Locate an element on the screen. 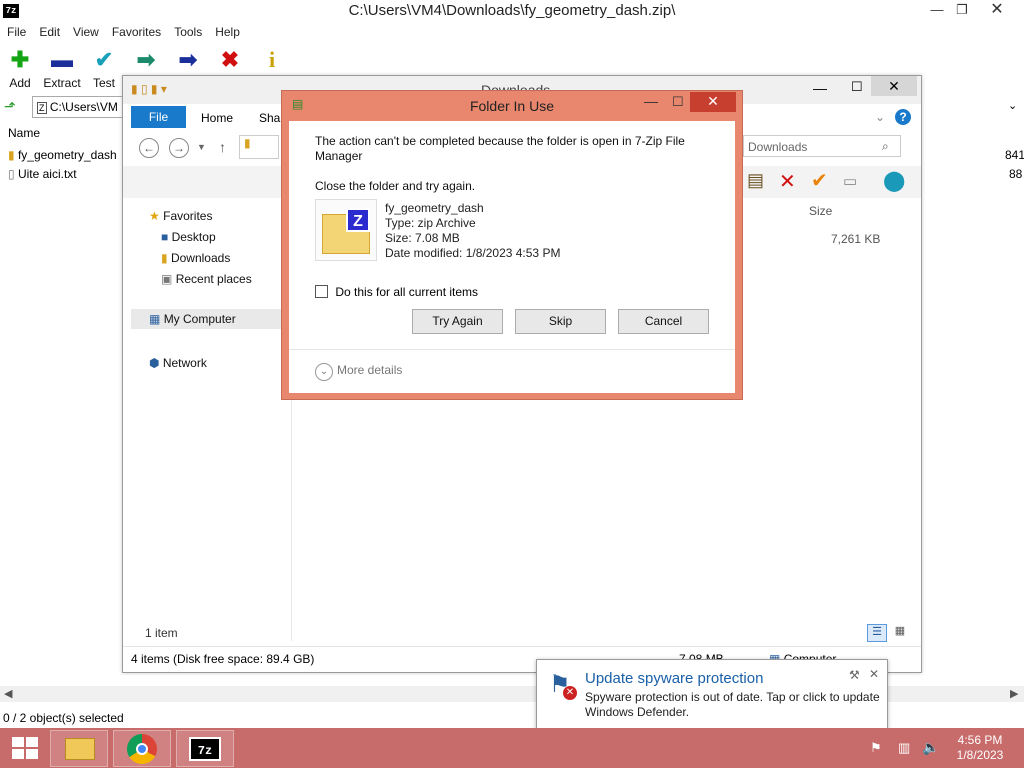 This screenshot has height=768, width=1024. nav-recent-label: Recent places is located at coordinates (213, 279).